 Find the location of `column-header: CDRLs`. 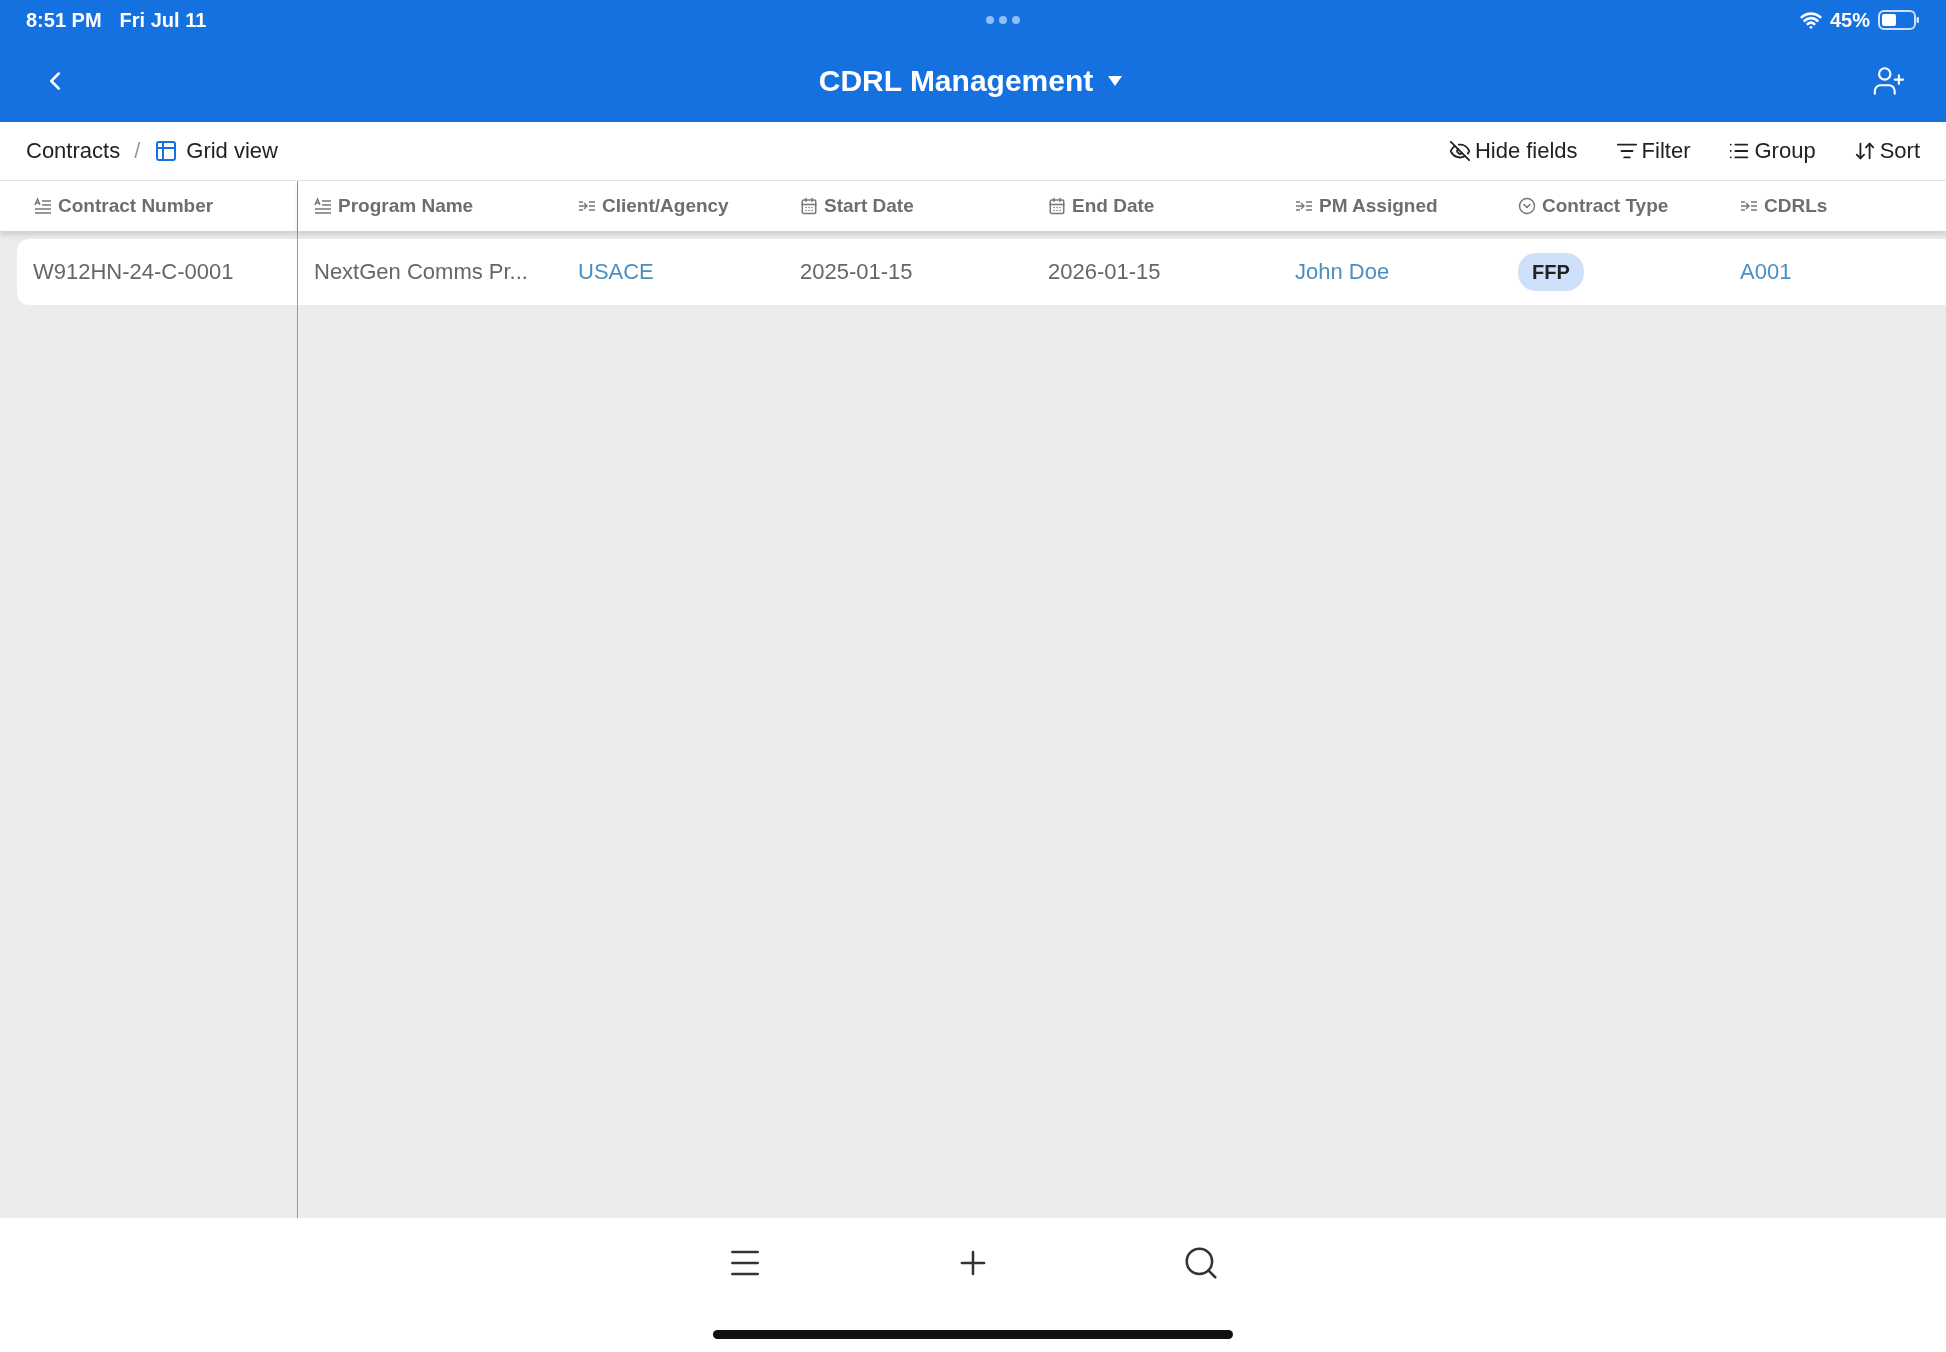

column-header: CDRLs is located at coordinates (1824, 206).